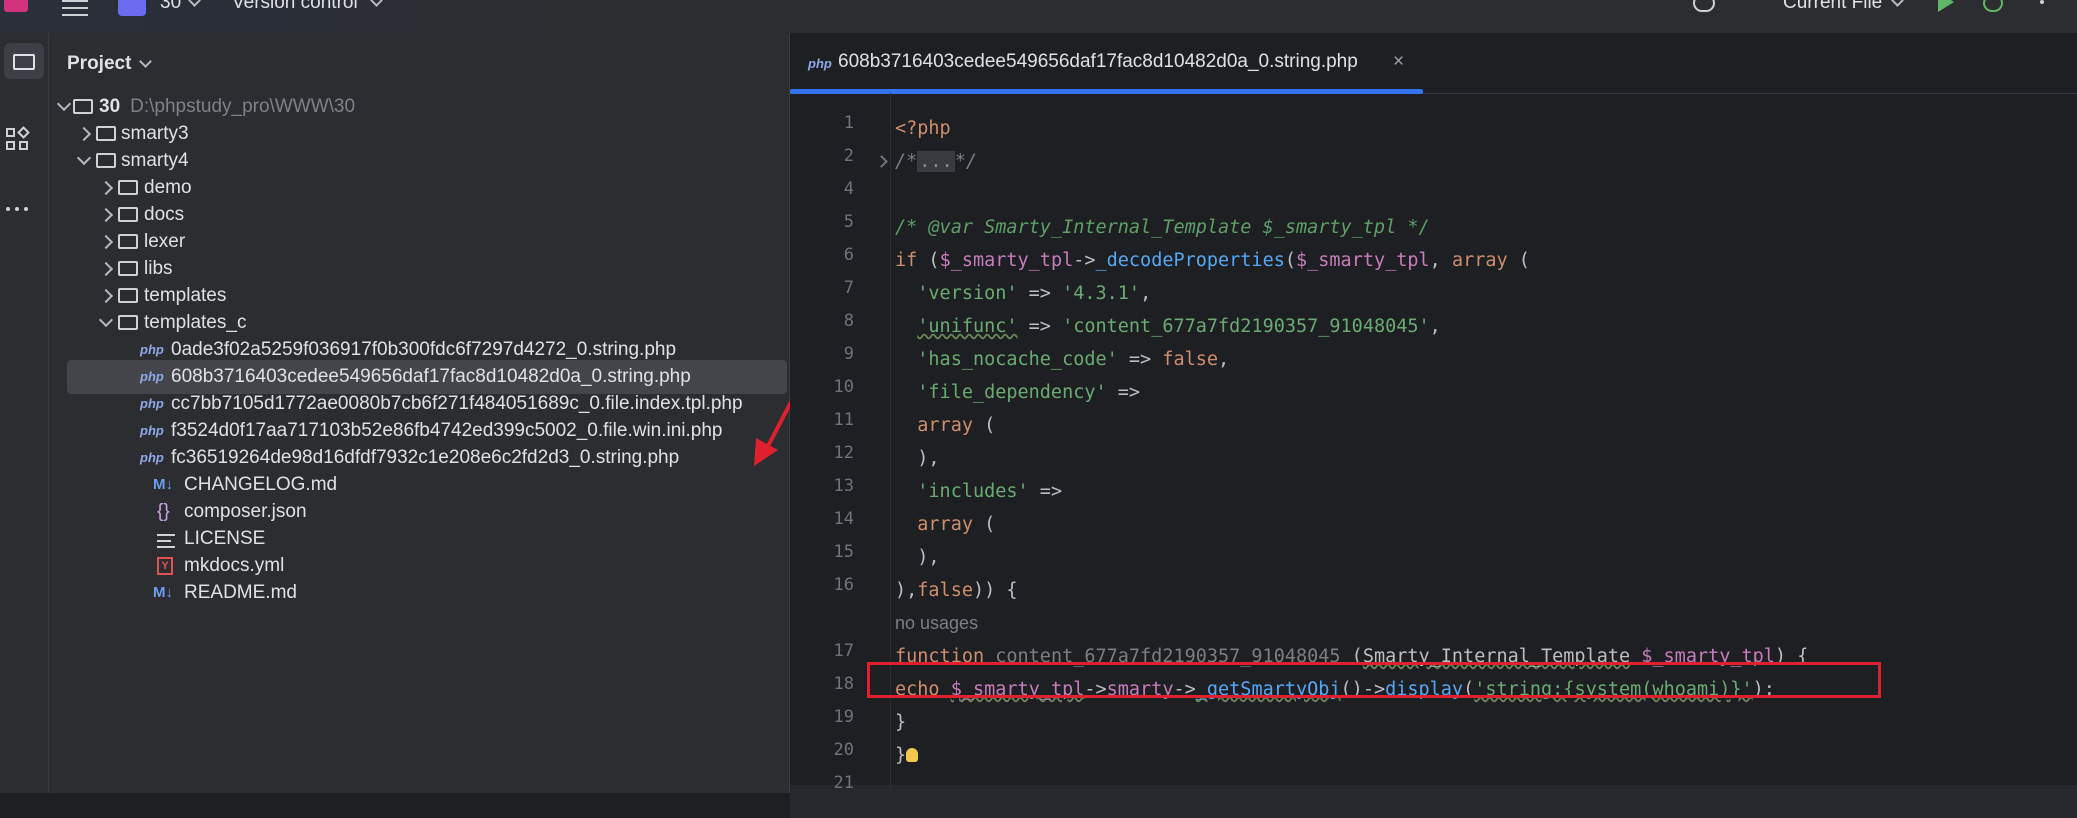  I want to click on line-number: 18, so click(843, 684).